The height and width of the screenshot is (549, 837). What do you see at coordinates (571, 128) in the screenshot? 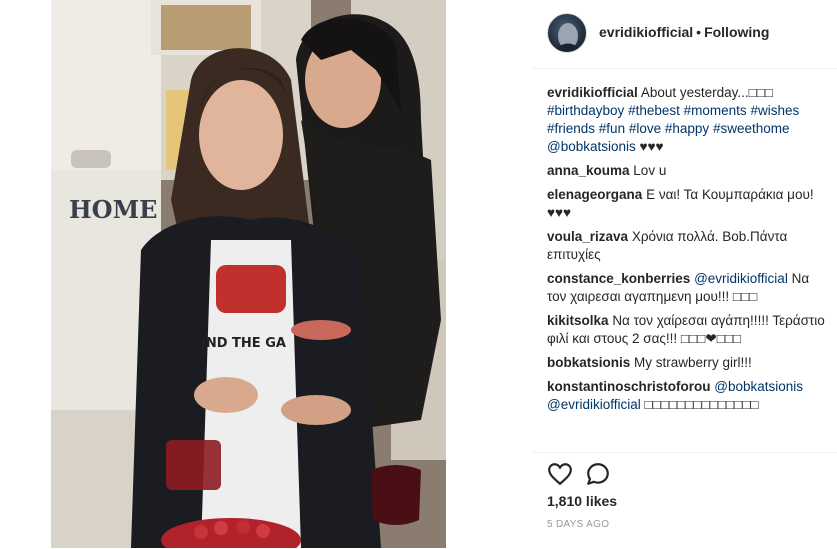
I see `comment-tag-link: #friends` at bounding box center [571, 128].